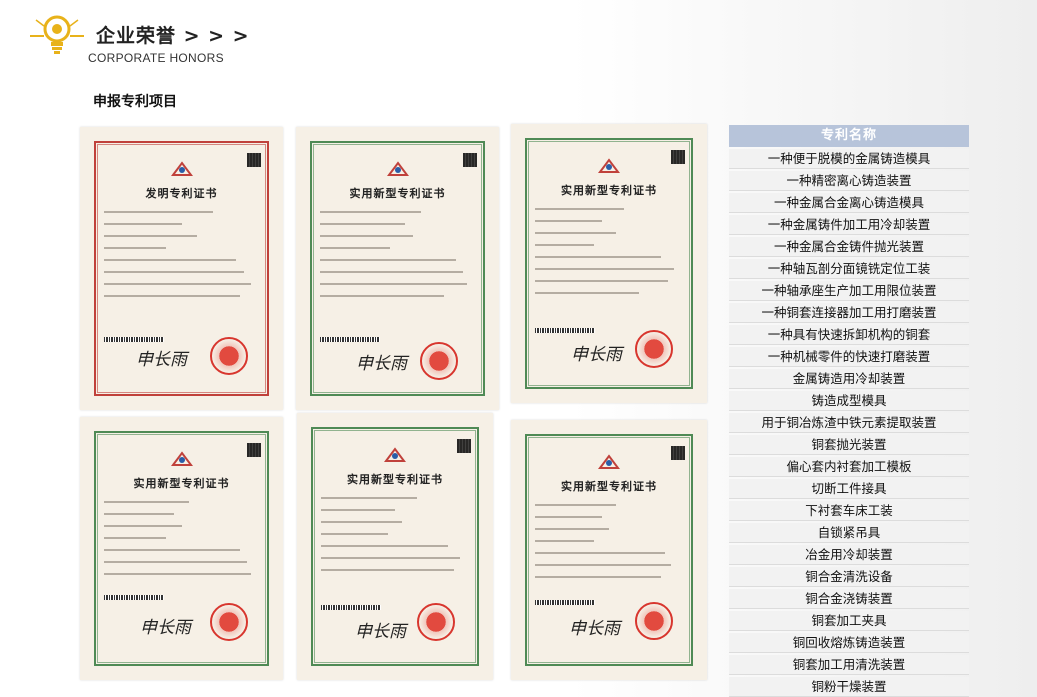  I want to click on patent-certificate-1: 发明专利证书 申长雨, so click(181, 268).